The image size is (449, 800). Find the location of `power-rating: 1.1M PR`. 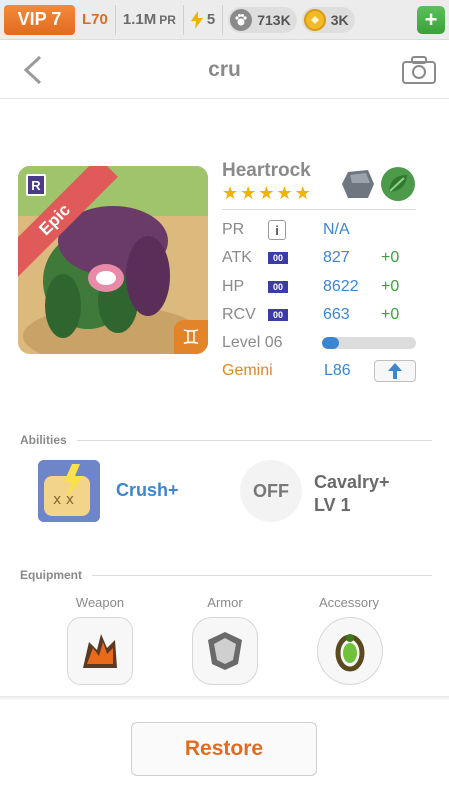

power-rating: 1.1M PR is located at coordinates (150, 19).